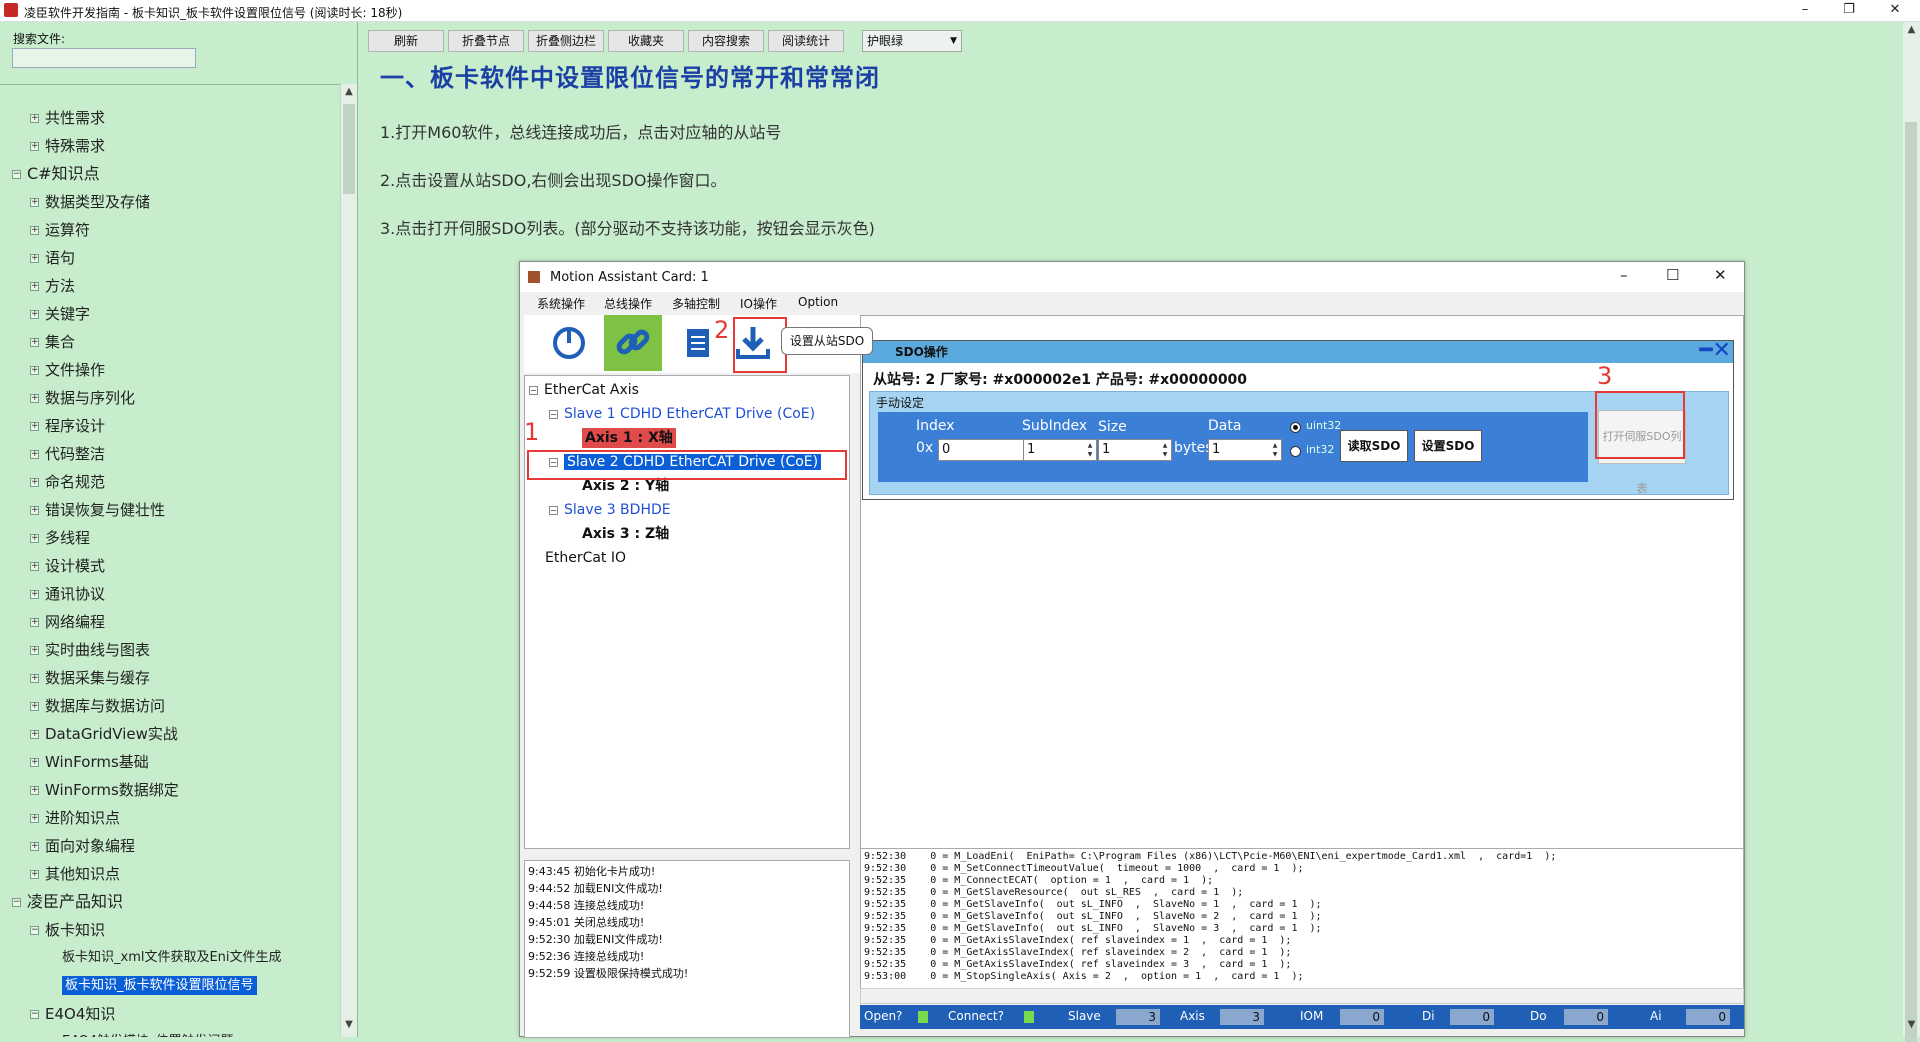 The width and height of the screenshot is (1920, 1042). What do you see at coordinates (67, 594) in the screenshot?
I see `tree-item: + 通讯协议` at bounding box center [67, 594].